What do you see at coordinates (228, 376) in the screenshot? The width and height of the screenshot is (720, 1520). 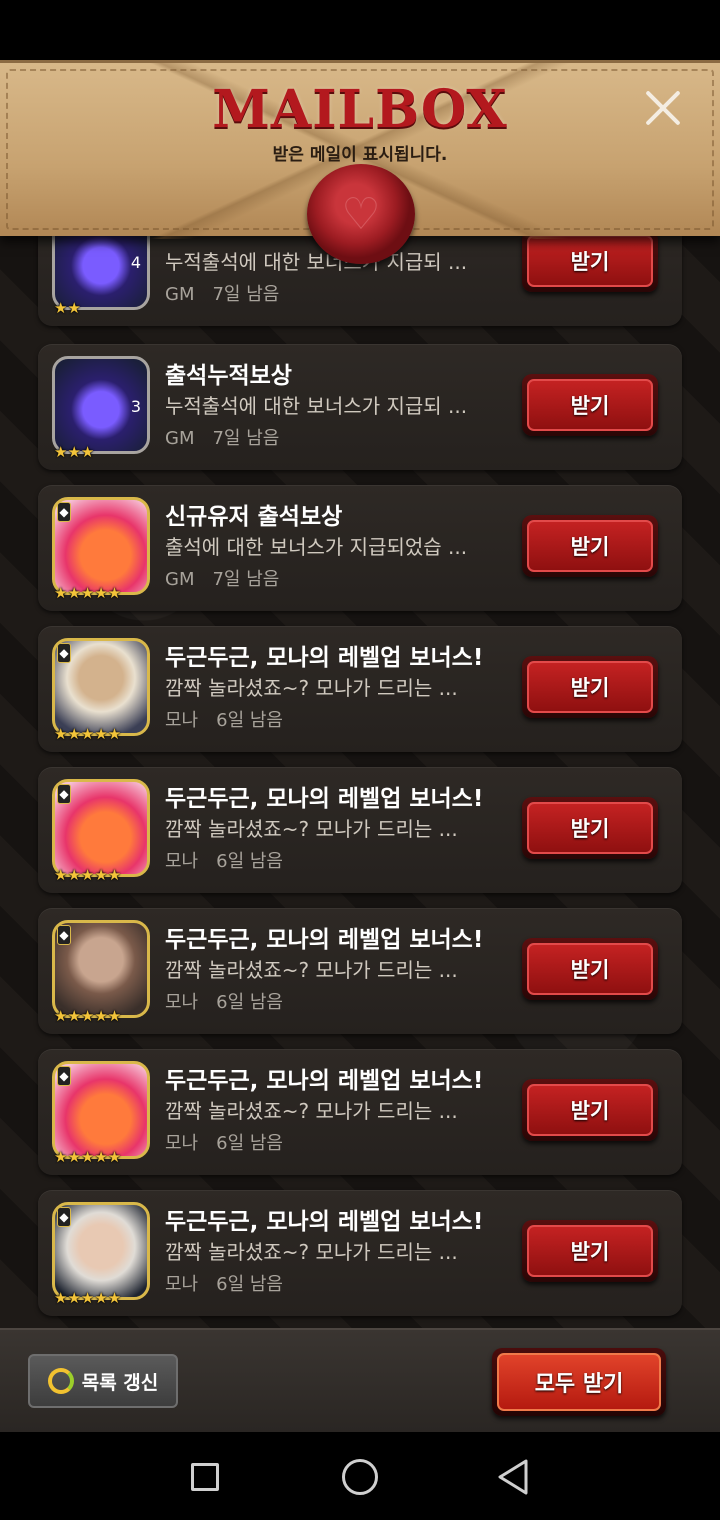 I see `mail-title: 출석누적보상` at bounding box center [228, 376].